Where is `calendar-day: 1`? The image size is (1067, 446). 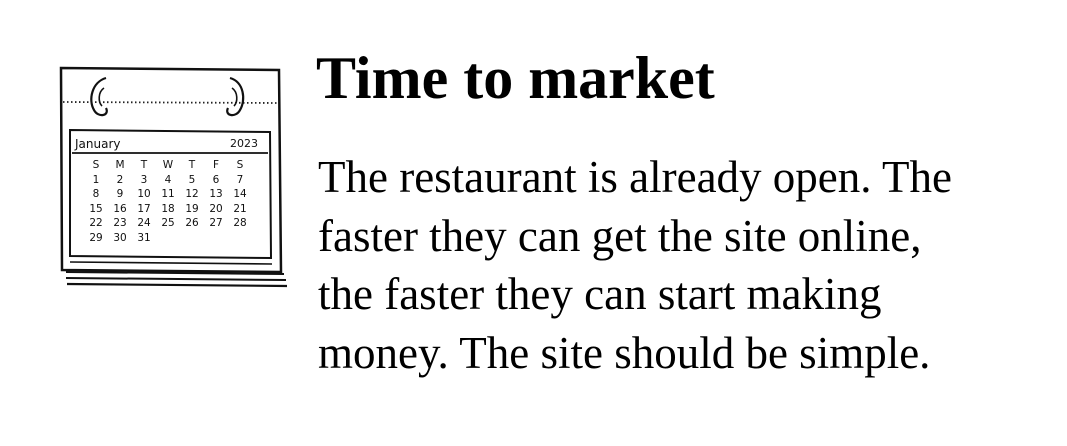 calendar-day: 1 is located at coordinates (96, 179).